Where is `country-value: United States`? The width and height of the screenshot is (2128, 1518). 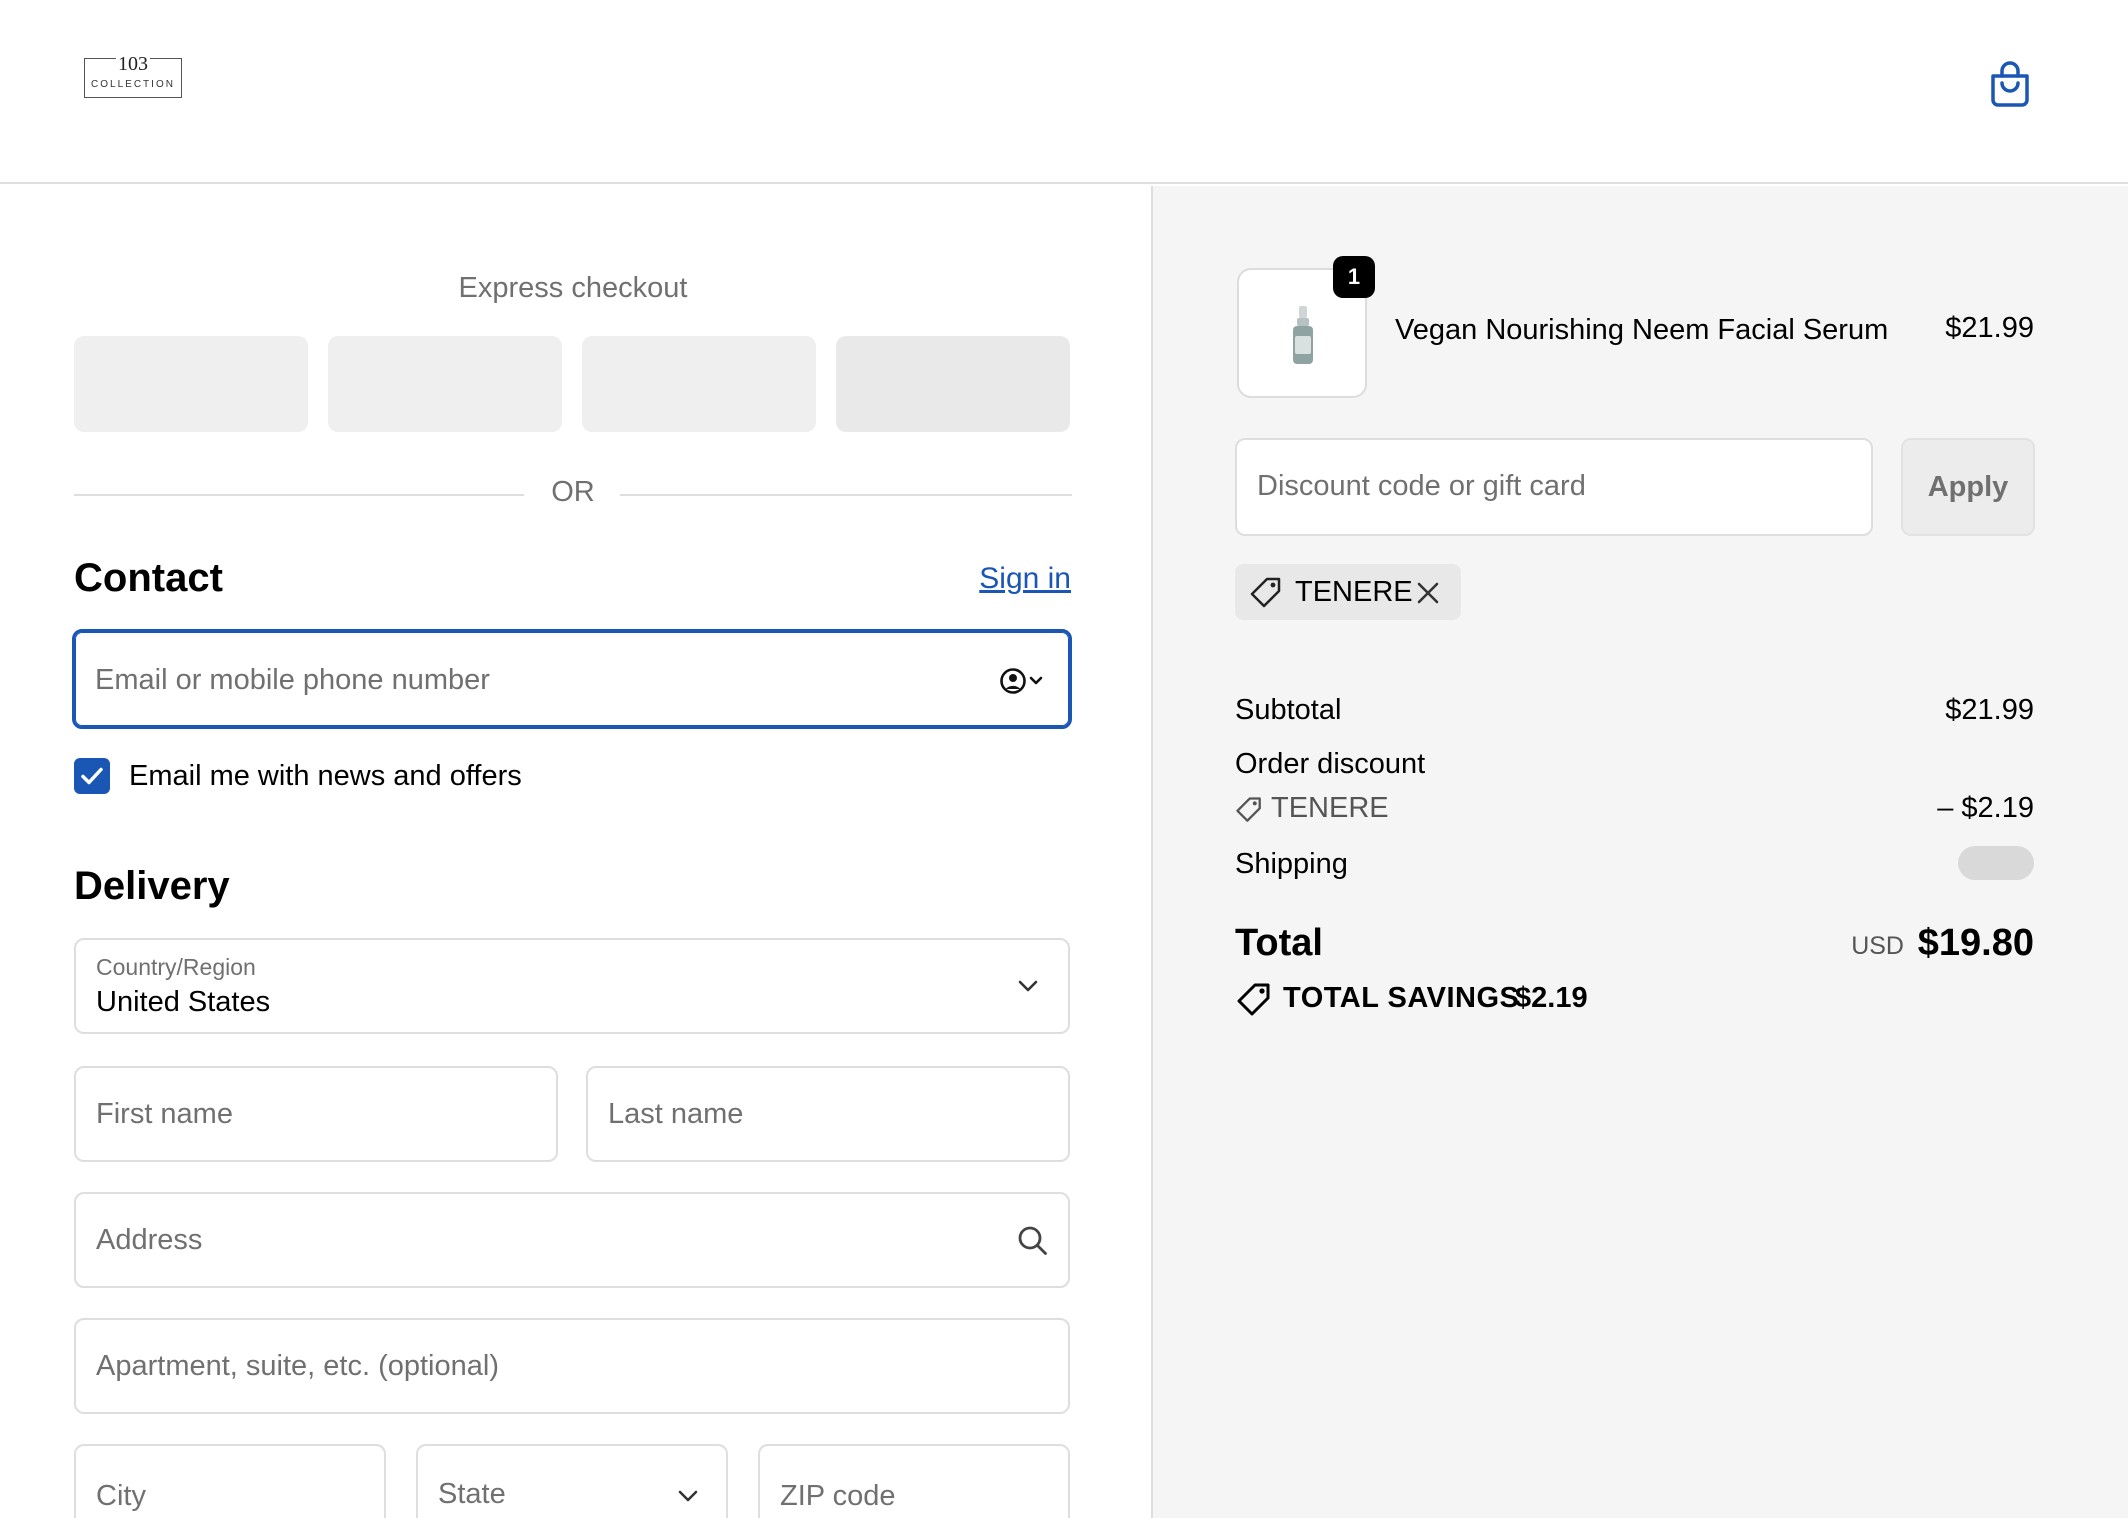 country-value: United States is located at coordinates (183, 1002).